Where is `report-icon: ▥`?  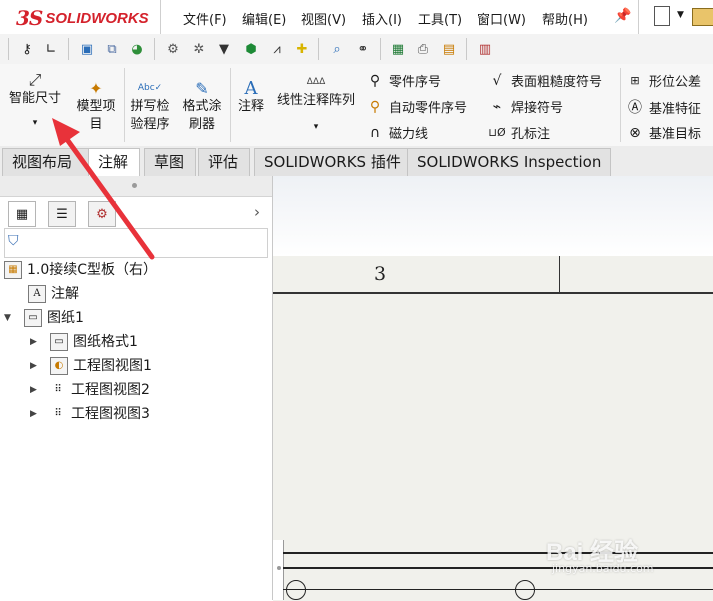 report-icon: ▥ is located at coordinates (485, 49).